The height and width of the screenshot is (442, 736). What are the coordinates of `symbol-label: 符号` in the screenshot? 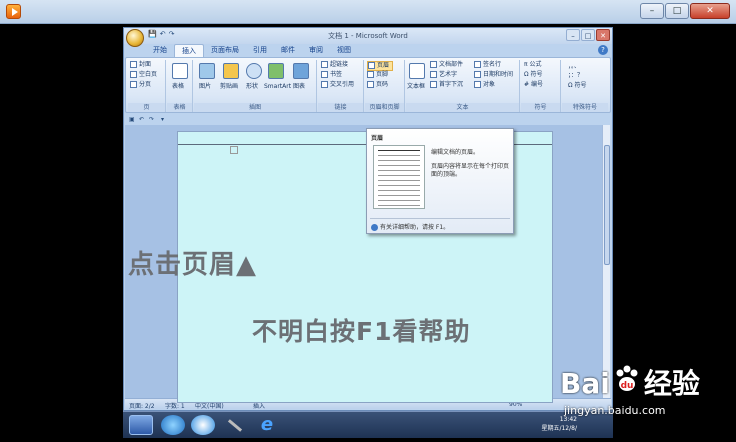 It's located at (536, 74).